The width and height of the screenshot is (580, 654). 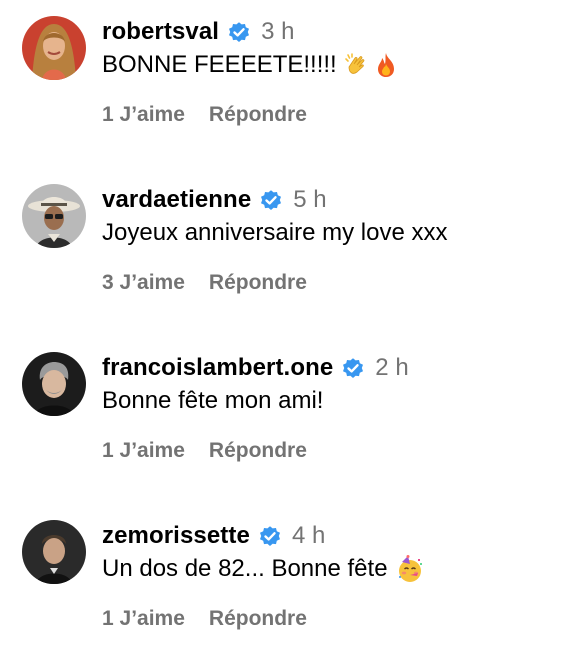 I want to click on partying-face-icon, so click(x=410, y=569).